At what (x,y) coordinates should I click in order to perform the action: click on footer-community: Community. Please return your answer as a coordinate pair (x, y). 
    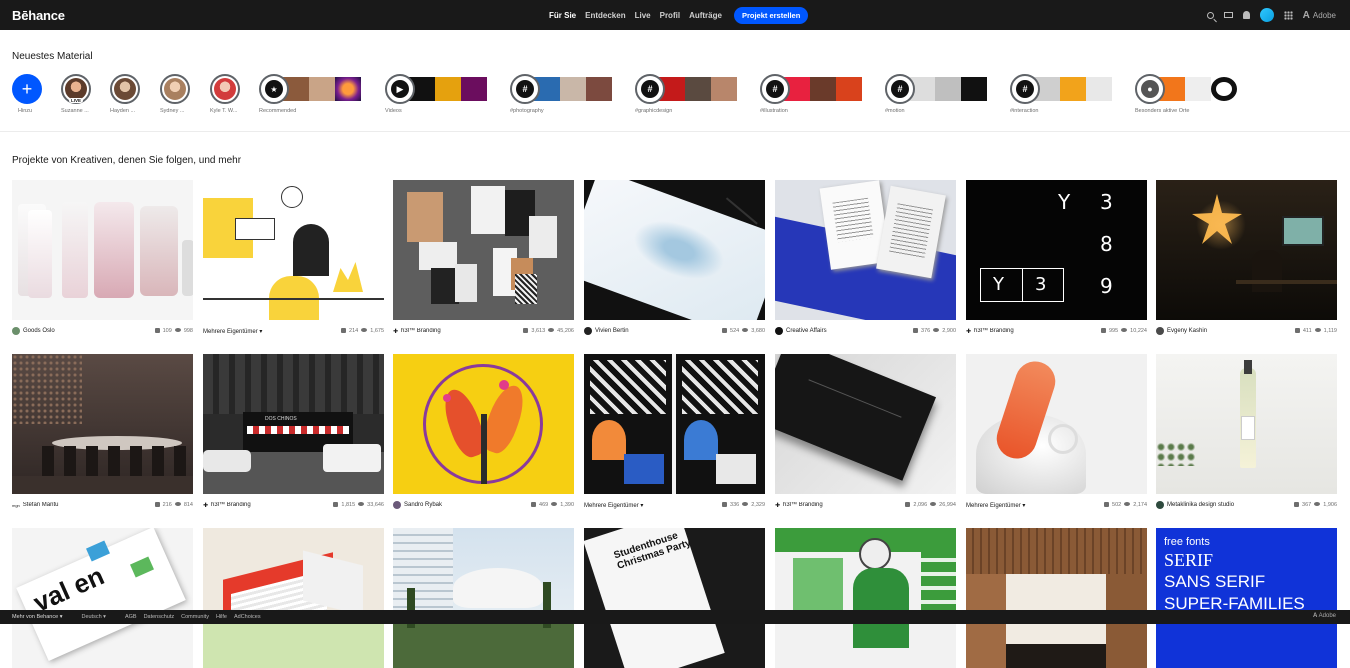
    Looking at the image, I should click on (195, 617).